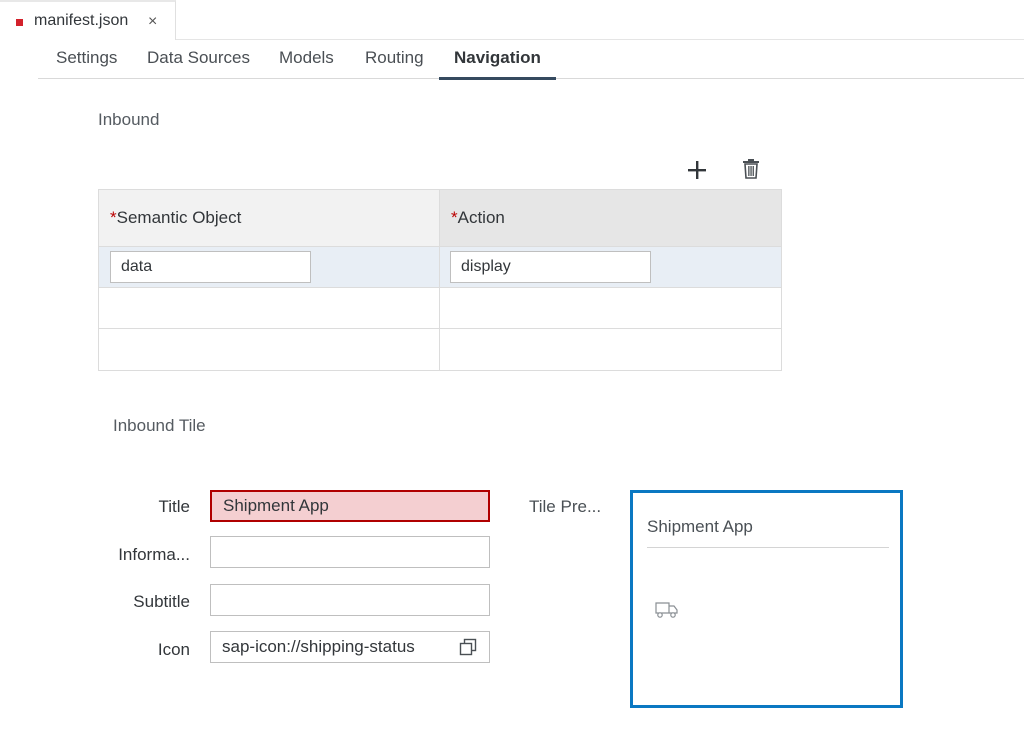 This screenshot has width=1024, height=733. Describe the element at coordinates (86, 59) in the screenshot. I see `tab-settings: Settings` at that location.